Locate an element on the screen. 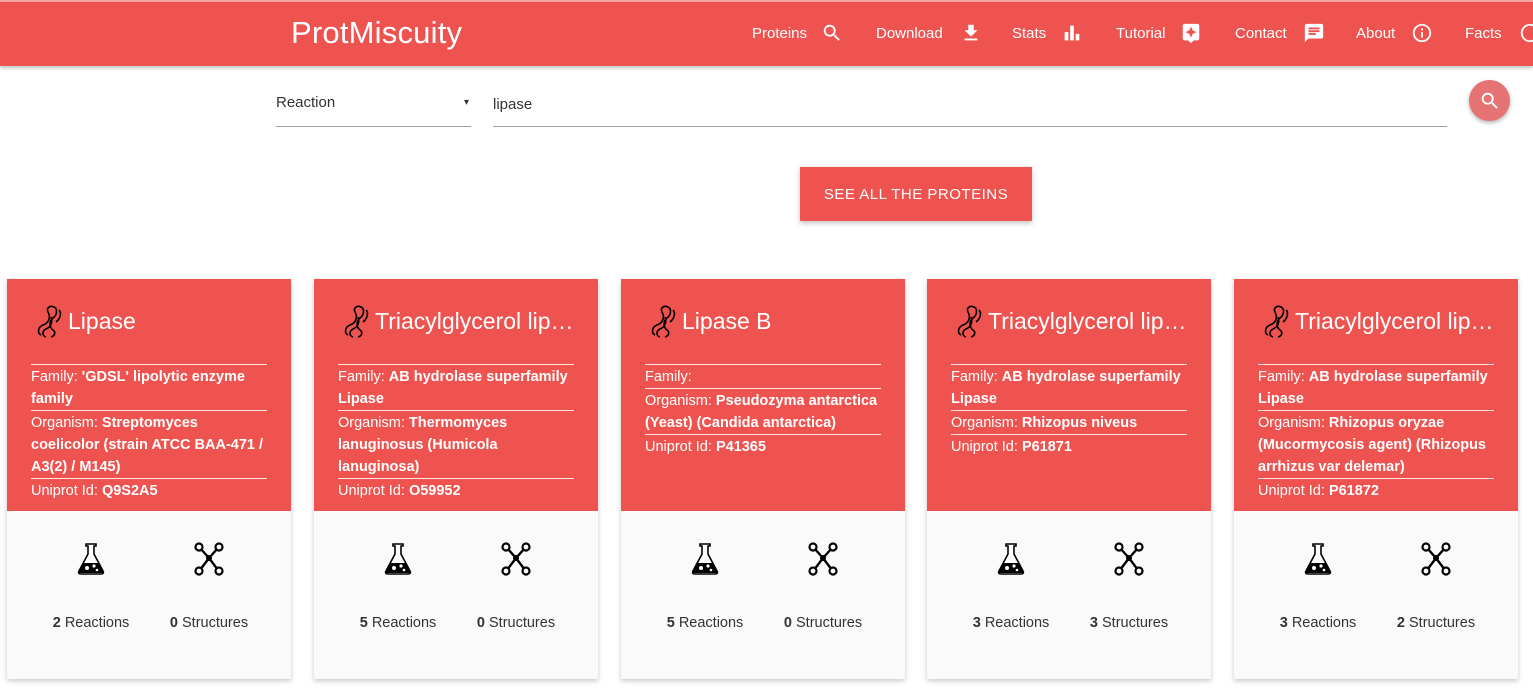 The height and width of the screenshot is (691, 1533). uniprot-row: Uniprot Id: P61871 is located at coordinates (1069, 446).